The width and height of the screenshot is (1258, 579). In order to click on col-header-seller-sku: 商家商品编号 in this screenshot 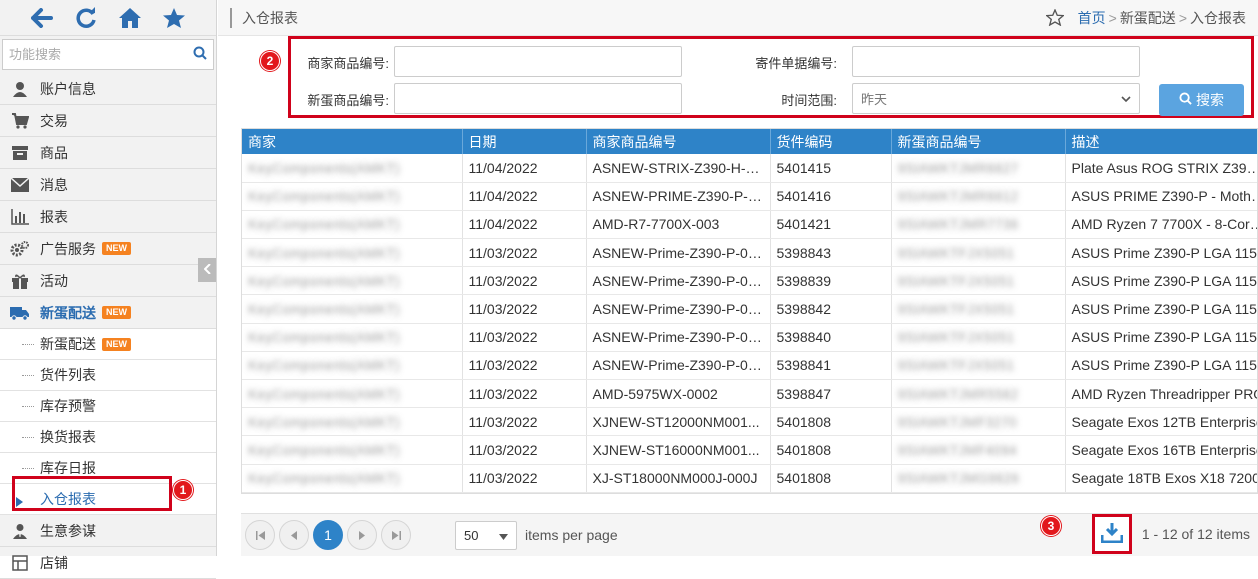, I will do `click(678, 141)`.